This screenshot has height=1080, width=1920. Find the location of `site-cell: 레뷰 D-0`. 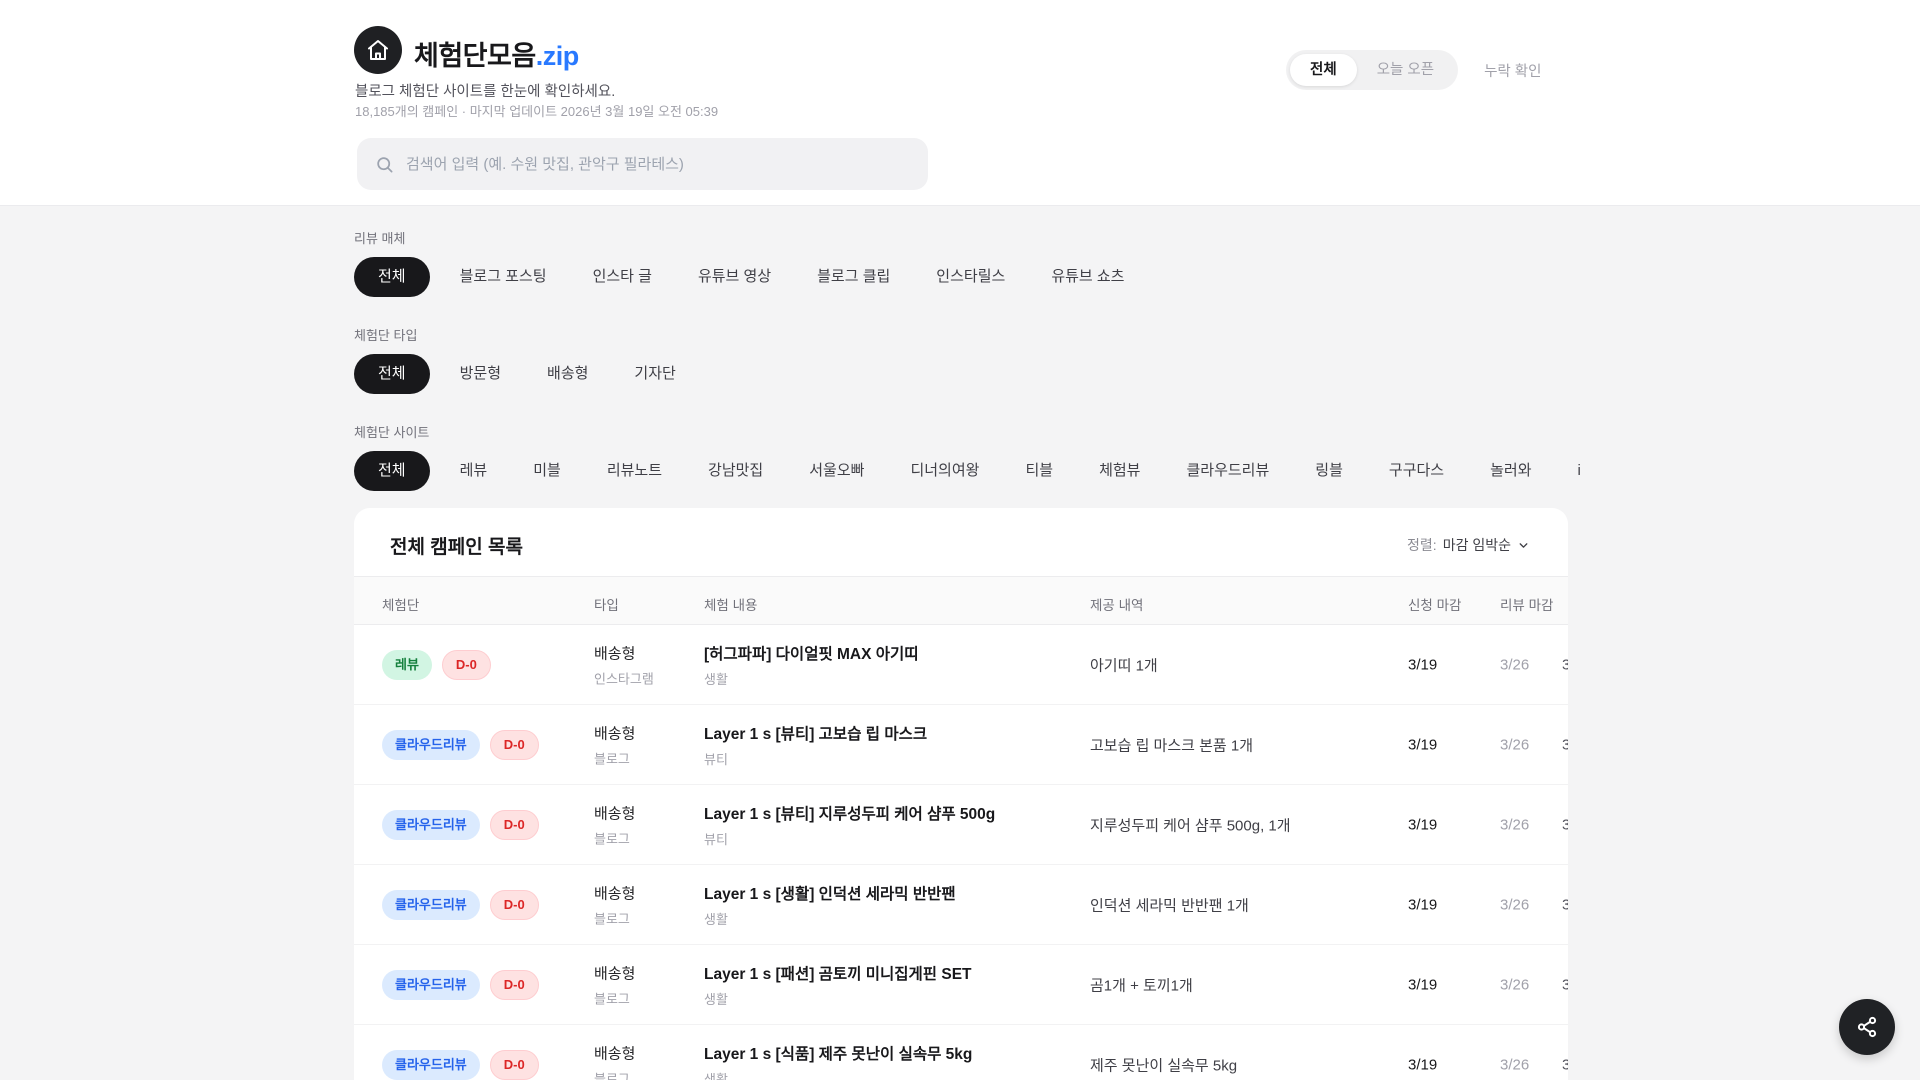

site-cell: 레뷰 D-0 is located at coordinates (436, 664).